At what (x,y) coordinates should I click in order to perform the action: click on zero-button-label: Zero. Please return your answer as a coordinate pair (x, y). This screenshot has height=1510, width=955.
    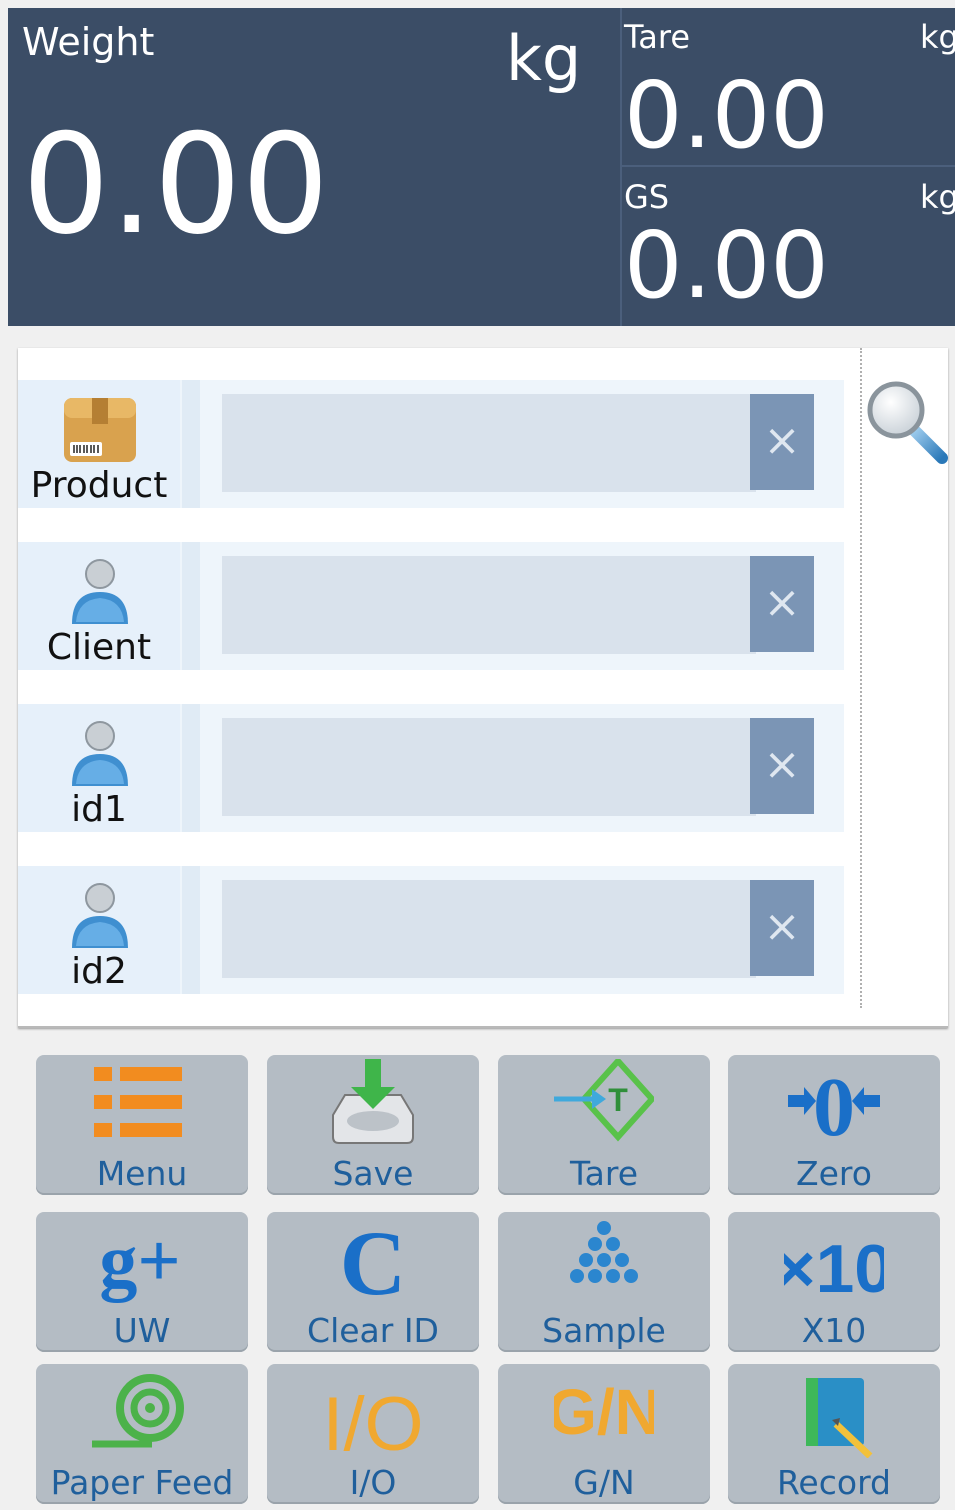
    Looking at the image, I should click on (834, 1173).